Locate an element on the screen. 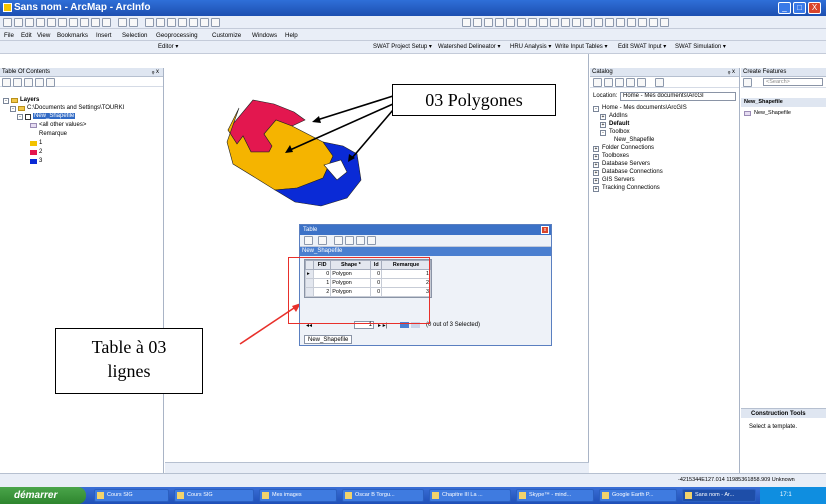 The image size is (826, 504). layer-name-selected: New_Shapefile is located at coordinates (54, 116).